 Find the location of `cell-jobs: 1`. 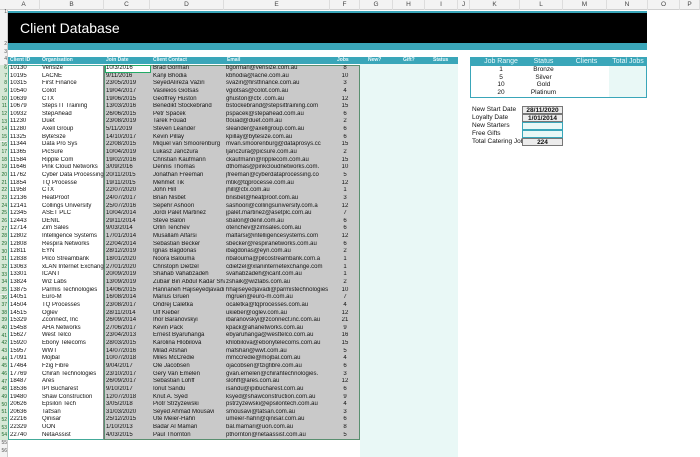

cell-jobs: 1 is located at coordinates (345, 275).